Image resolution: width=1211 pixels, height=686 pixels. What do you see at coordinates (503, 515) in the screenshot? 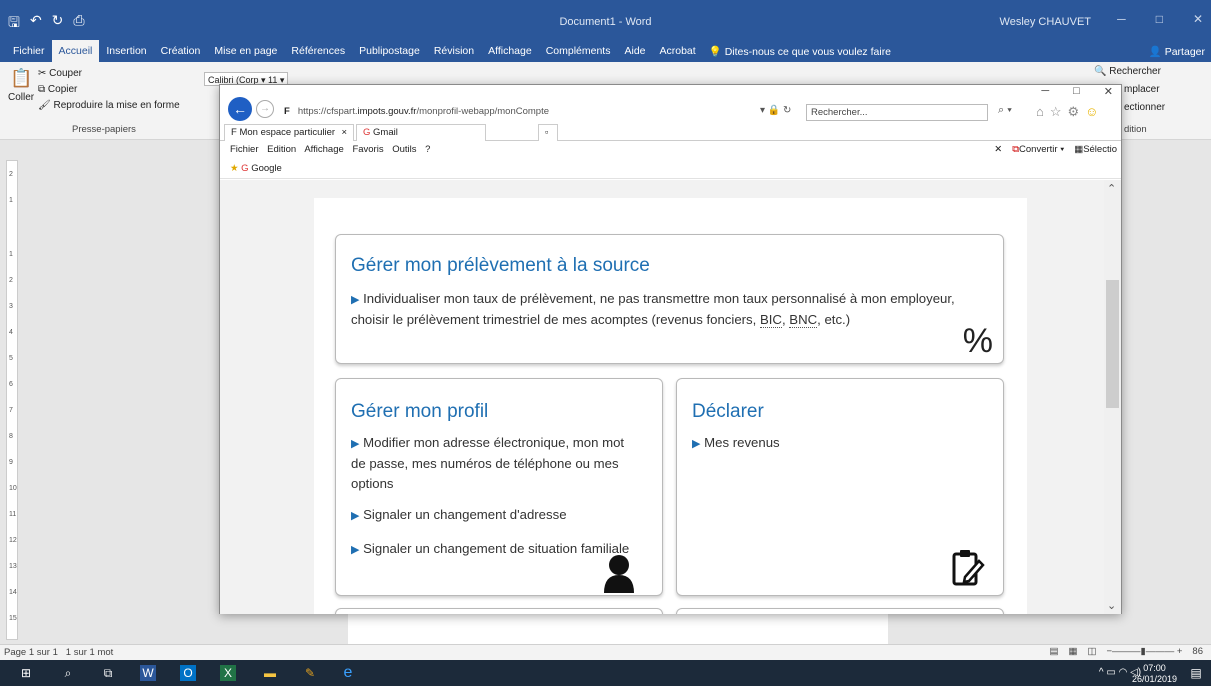
I see `profile-link-address: ▶ Signaler un changement d'adresse` at bounding box center [503, 515].